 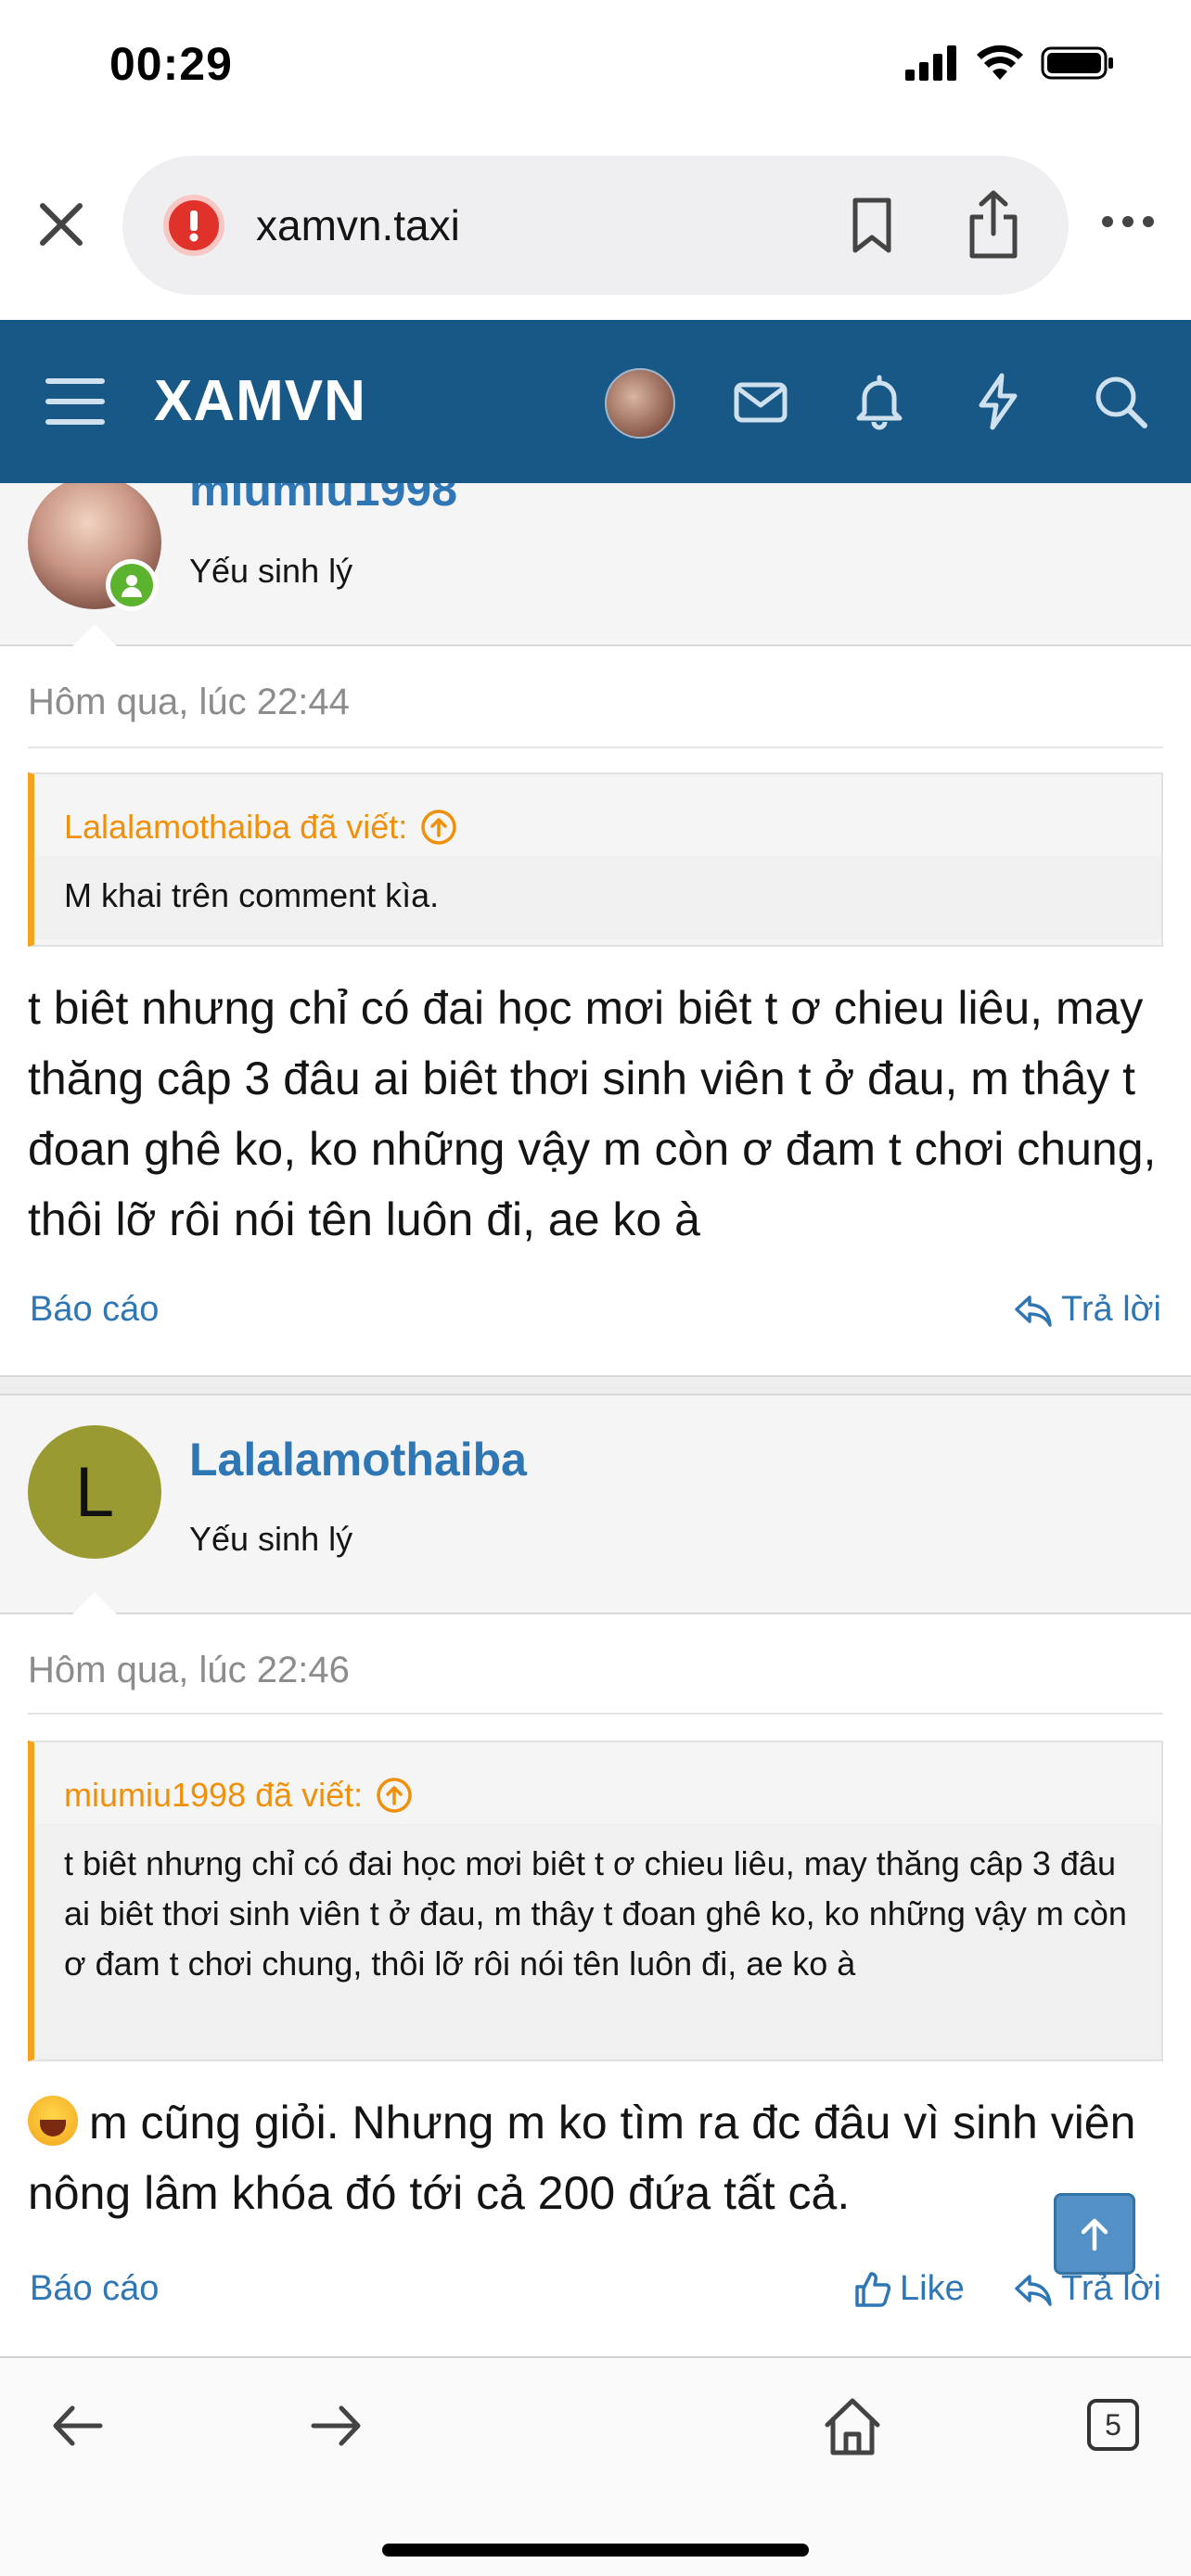 I want to click on quote-text: M khai trên comment kìa., so click(x=597, y=897).